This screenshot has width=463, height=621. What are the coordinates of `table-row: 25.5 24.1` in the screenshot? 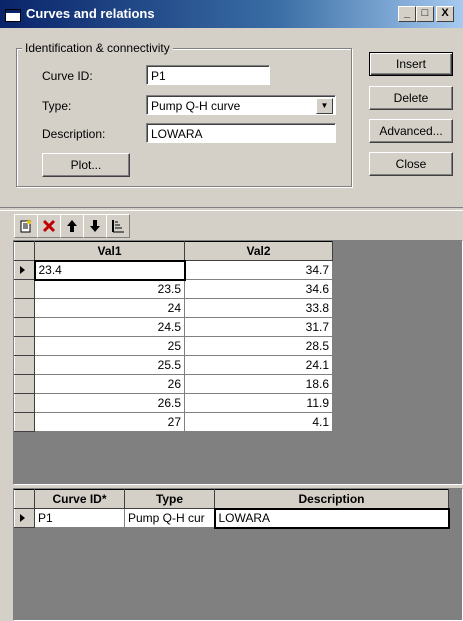 It's located at (173, 365).